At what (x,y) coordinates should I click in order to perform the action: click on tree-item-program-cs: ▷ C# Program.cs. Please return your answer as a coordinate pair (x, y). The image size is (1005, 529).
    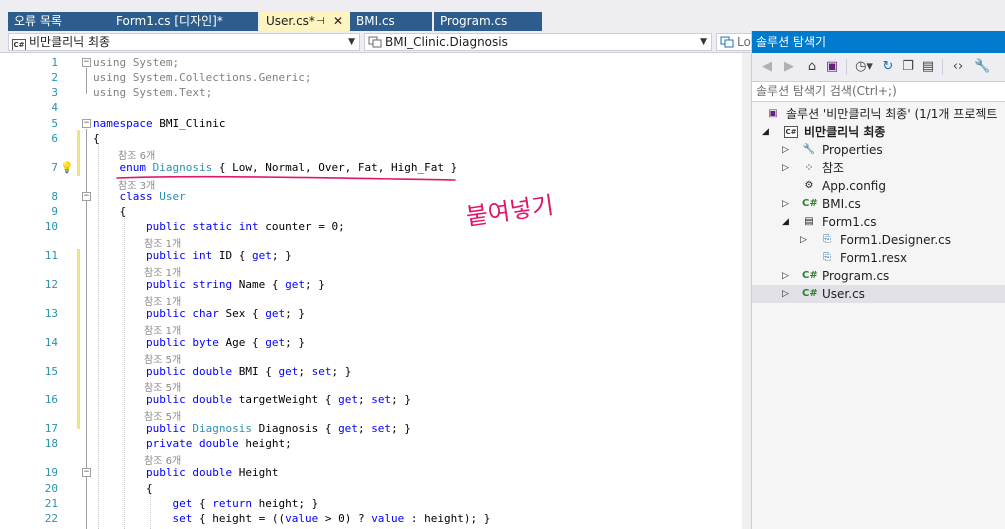
    Looking at the image, I should click on (878, 276).